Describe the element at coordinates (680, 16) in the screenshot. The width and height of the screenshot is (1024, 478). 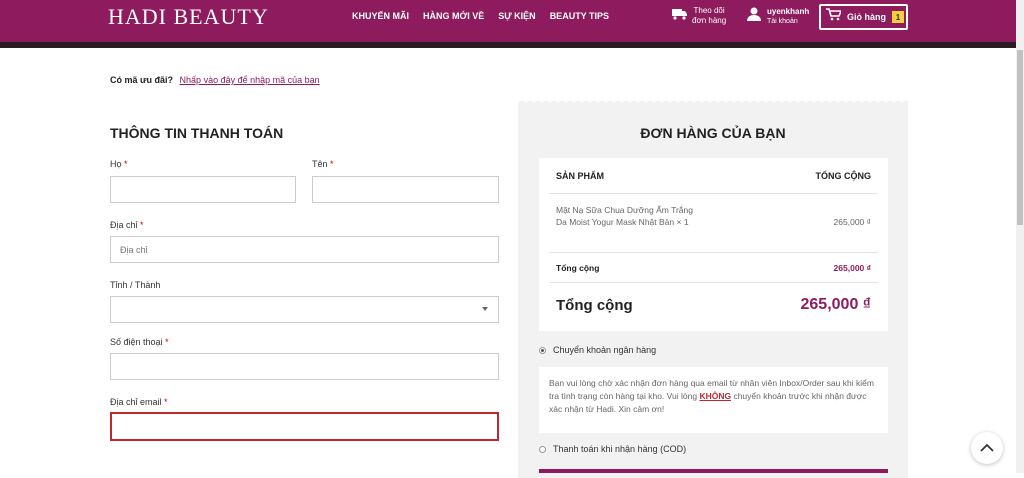
I see `truck-icon` at that location.